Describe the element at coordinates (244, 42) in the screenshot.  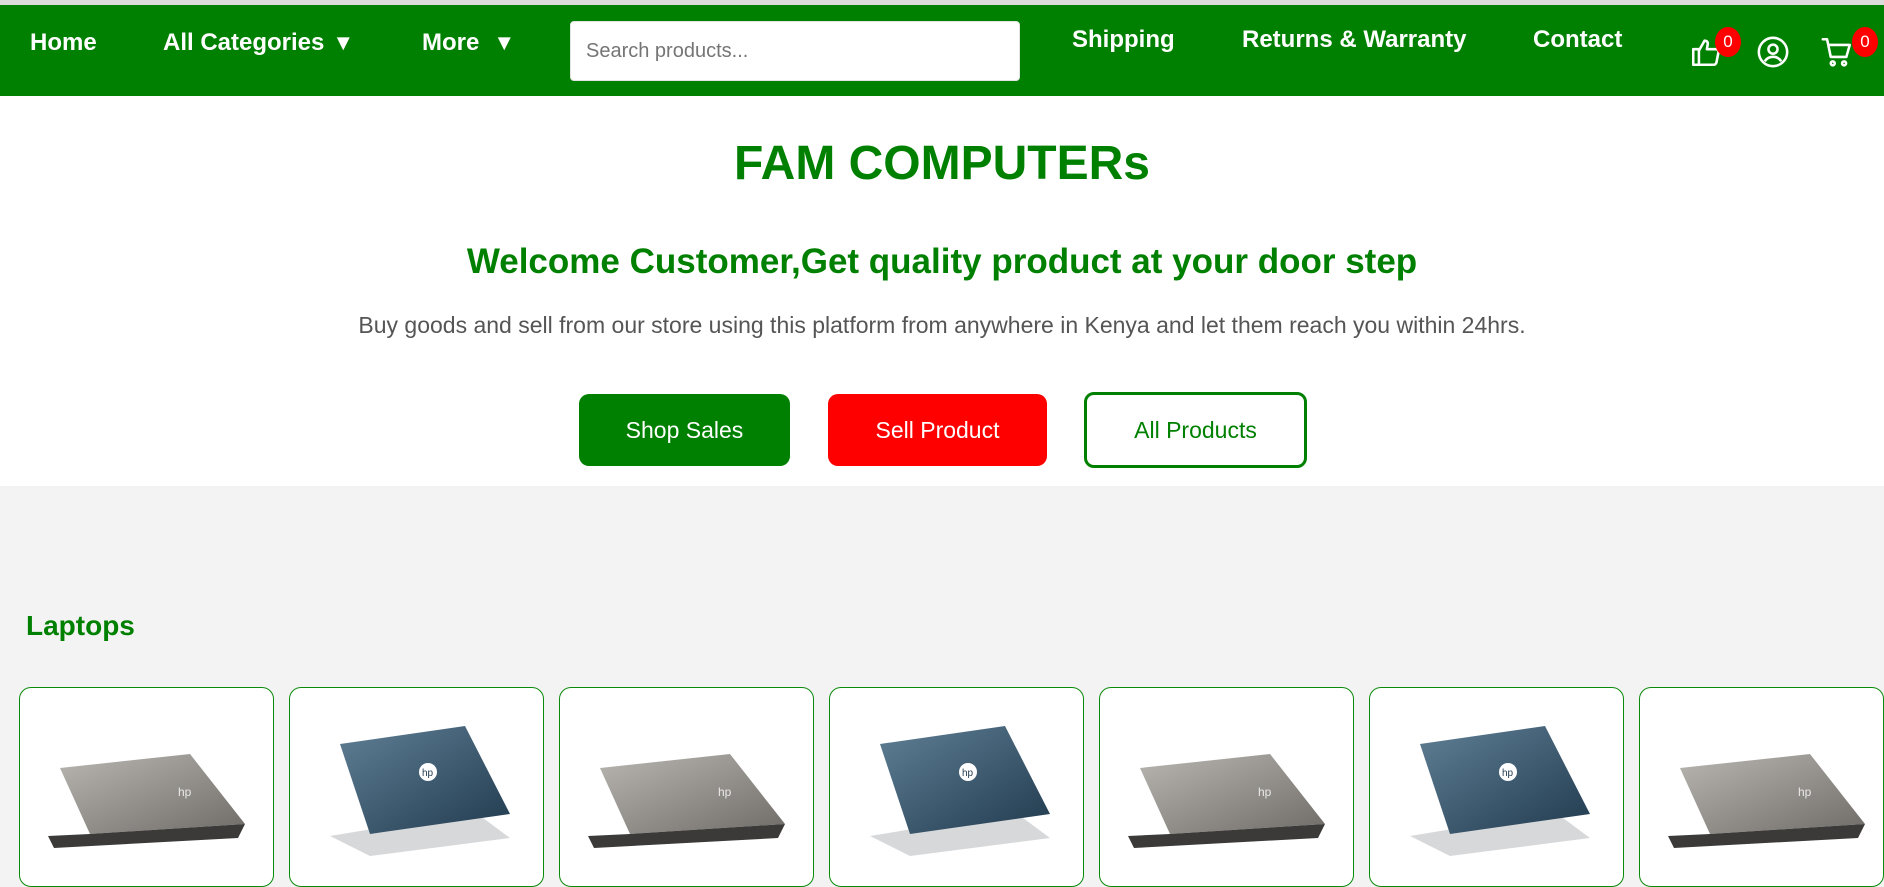
I see `nav-all-categories-label: All Categories` at that location.